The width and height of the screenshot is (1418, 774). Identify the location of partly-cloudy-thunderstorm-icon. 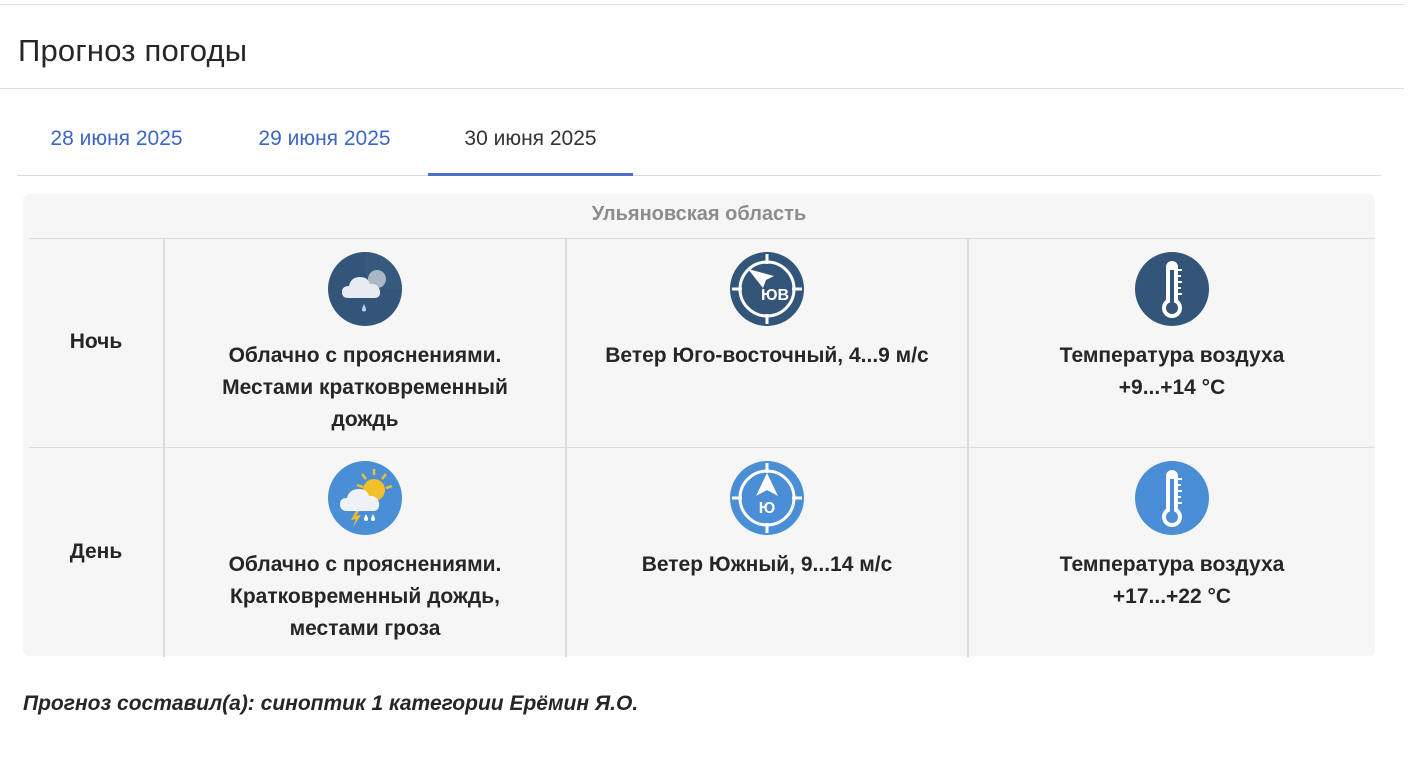
(365, 498).